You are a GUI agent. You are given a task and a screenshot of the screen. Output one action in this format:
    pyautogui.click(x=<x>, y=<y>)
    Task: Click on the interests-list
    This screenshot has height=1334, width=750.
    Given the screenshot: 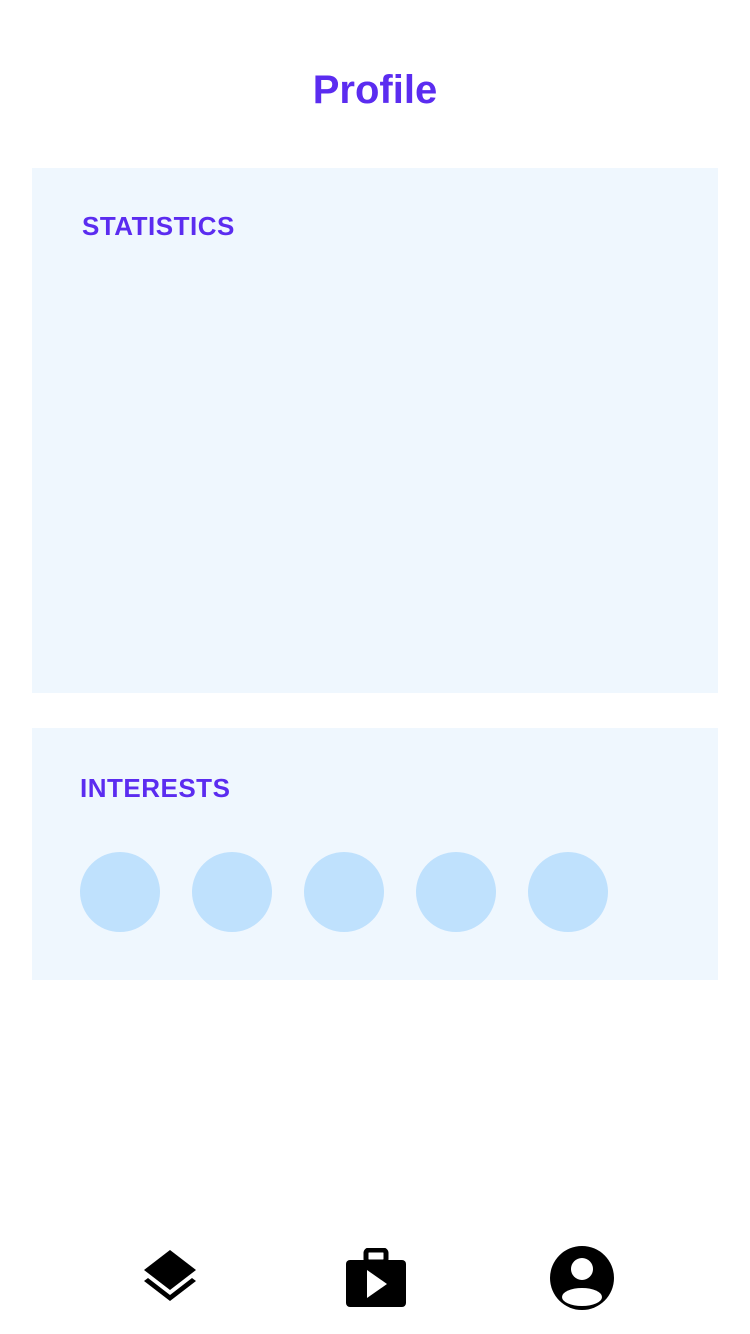 What is the action you would take?
    pyautogui.click(x=344, y=892)
    